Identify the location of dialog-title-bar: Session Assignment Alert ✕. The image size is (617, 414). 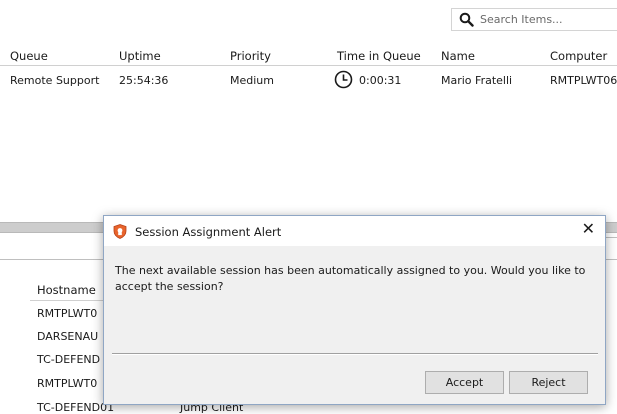
(354, 231).